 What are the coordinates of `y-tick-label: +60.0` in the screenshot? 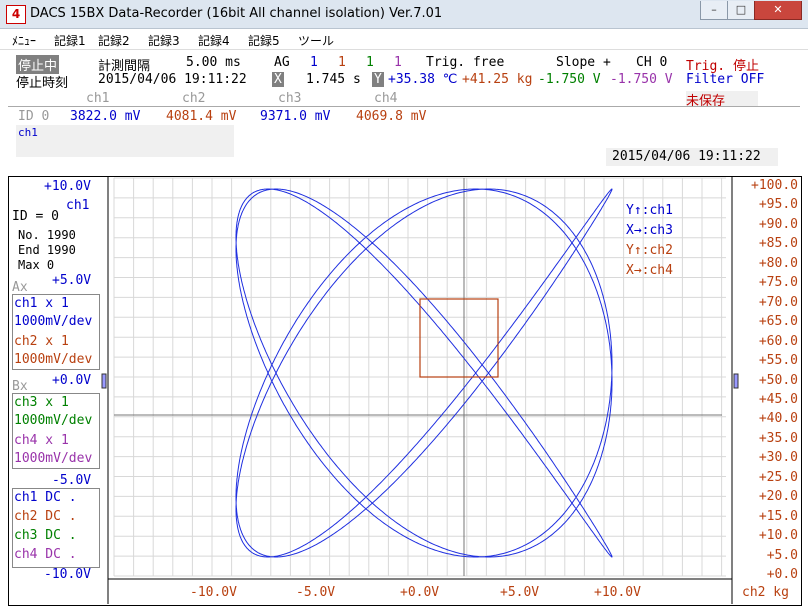 It's located at (778, 341).